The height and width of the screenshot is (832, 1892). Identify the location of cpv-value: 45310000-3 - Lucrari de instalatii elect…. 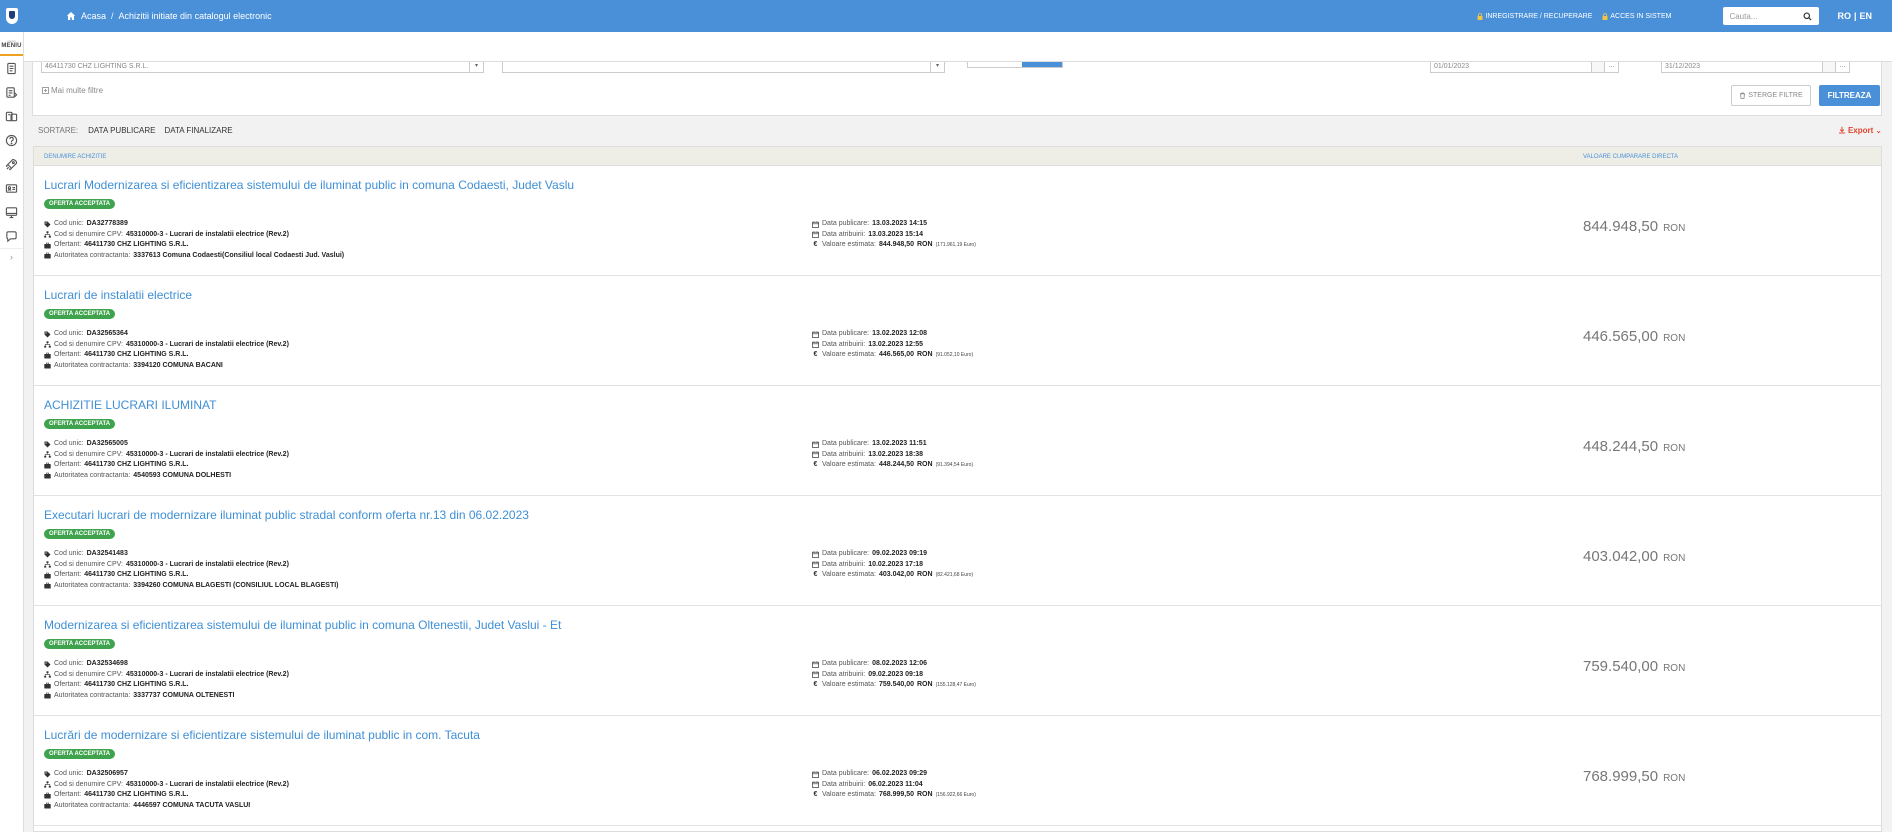
(207, 784).